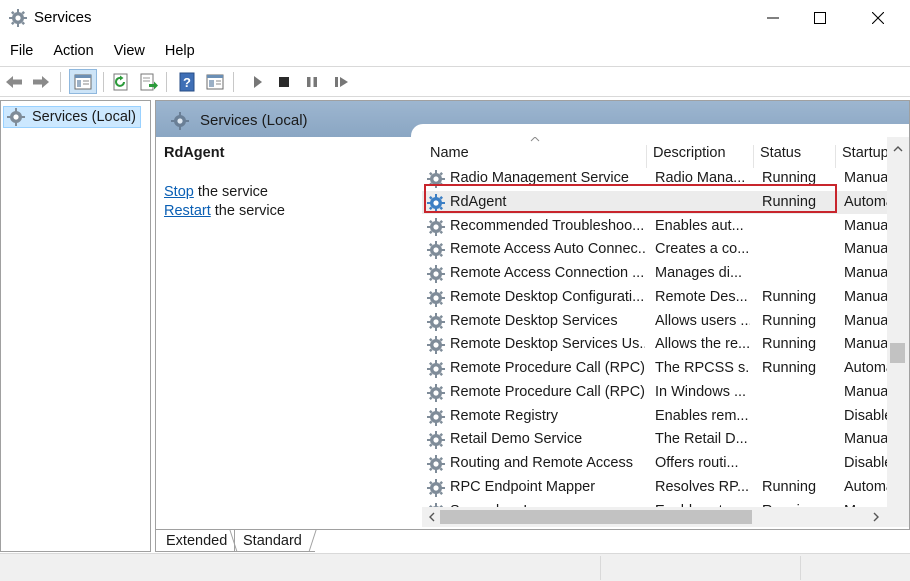 Image resolution: width=910 pixels, height=581 pixels. I want to click on back-button, so click(14, 82).